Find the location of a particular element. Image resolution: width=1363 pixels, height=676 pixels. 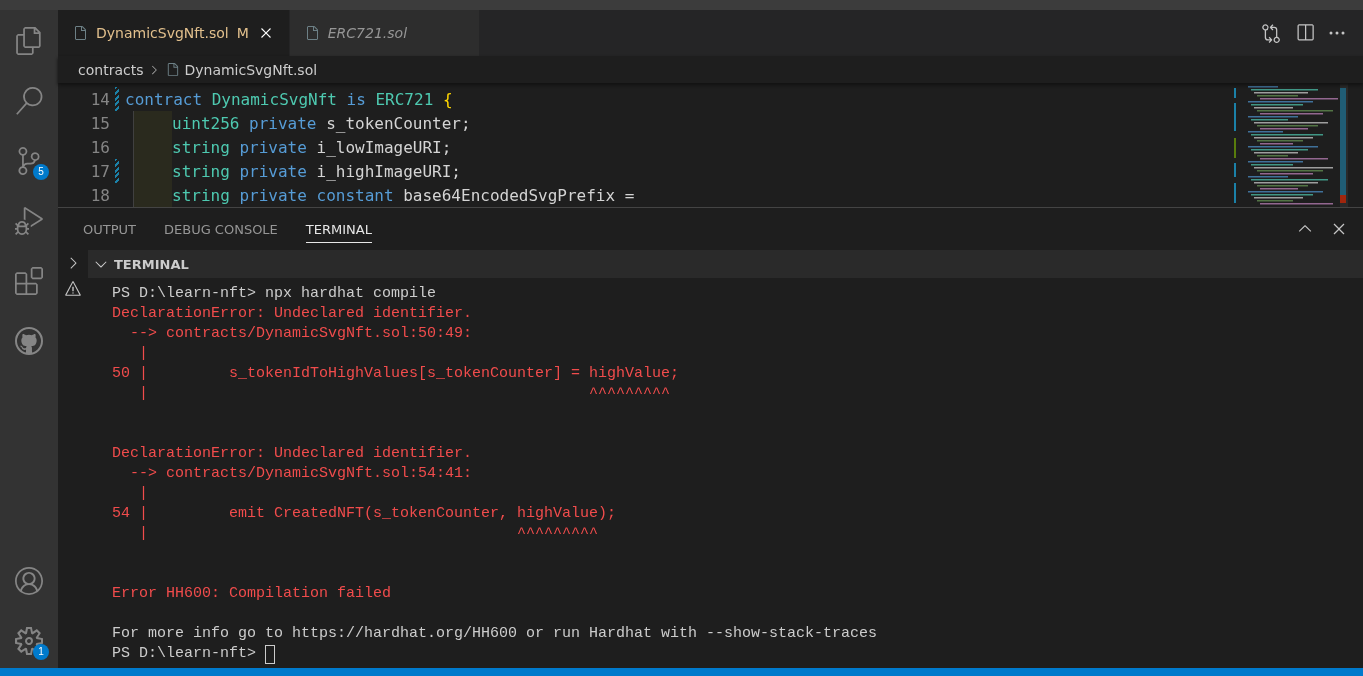

line-number: 16 is located at coordinates (99, 147).